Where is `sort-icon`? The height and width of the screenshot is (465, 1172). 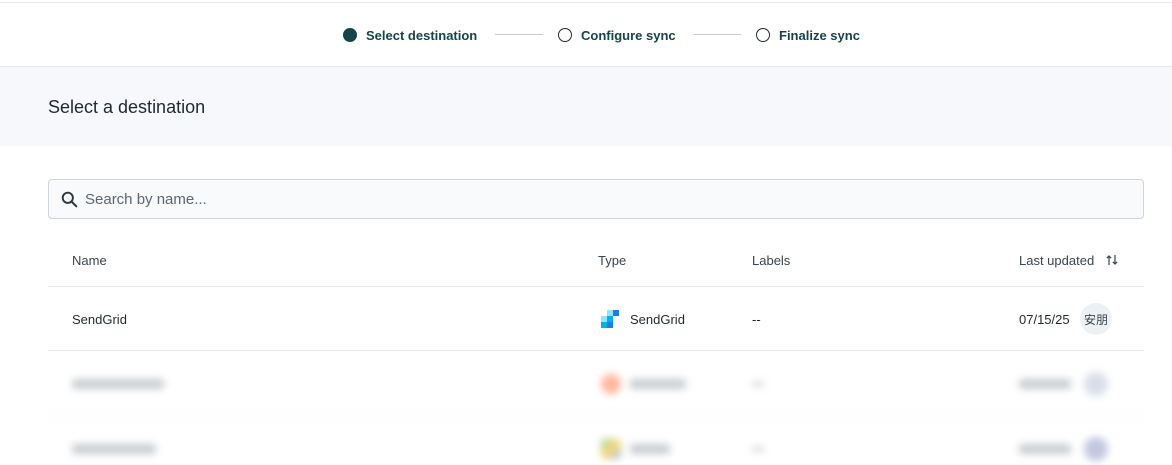
sort-icon is located at coordinates (1112, 260).